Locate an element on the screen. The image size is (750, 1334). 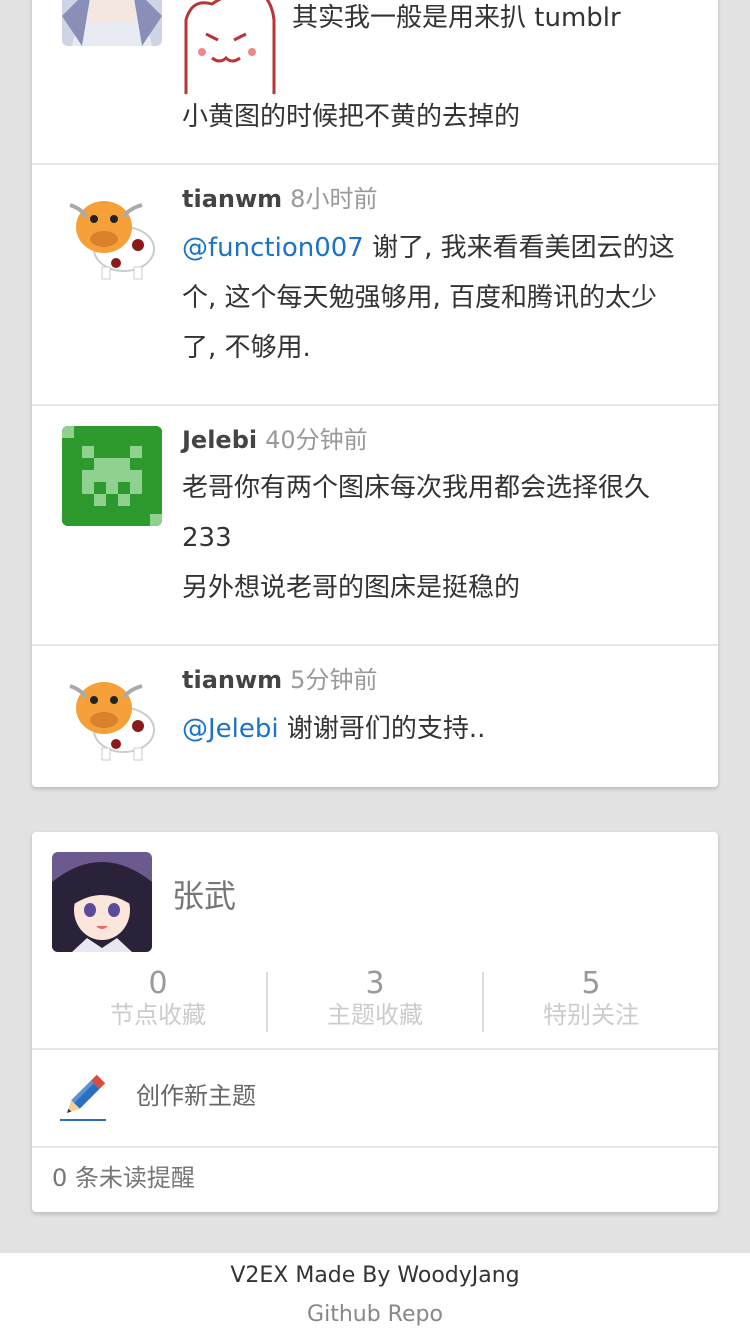
stat-label: 节点收藏 is located at coordinates (158, 1015).